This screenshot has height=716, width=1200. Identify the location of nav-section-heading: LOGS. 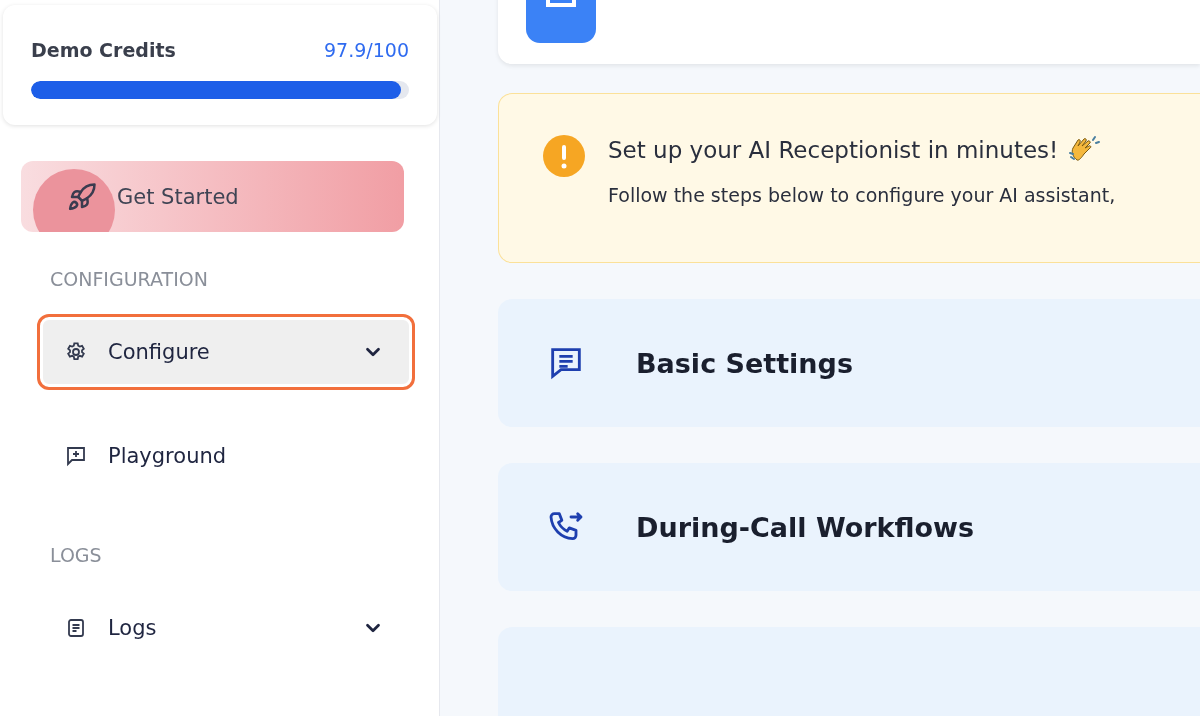
(76, 556).